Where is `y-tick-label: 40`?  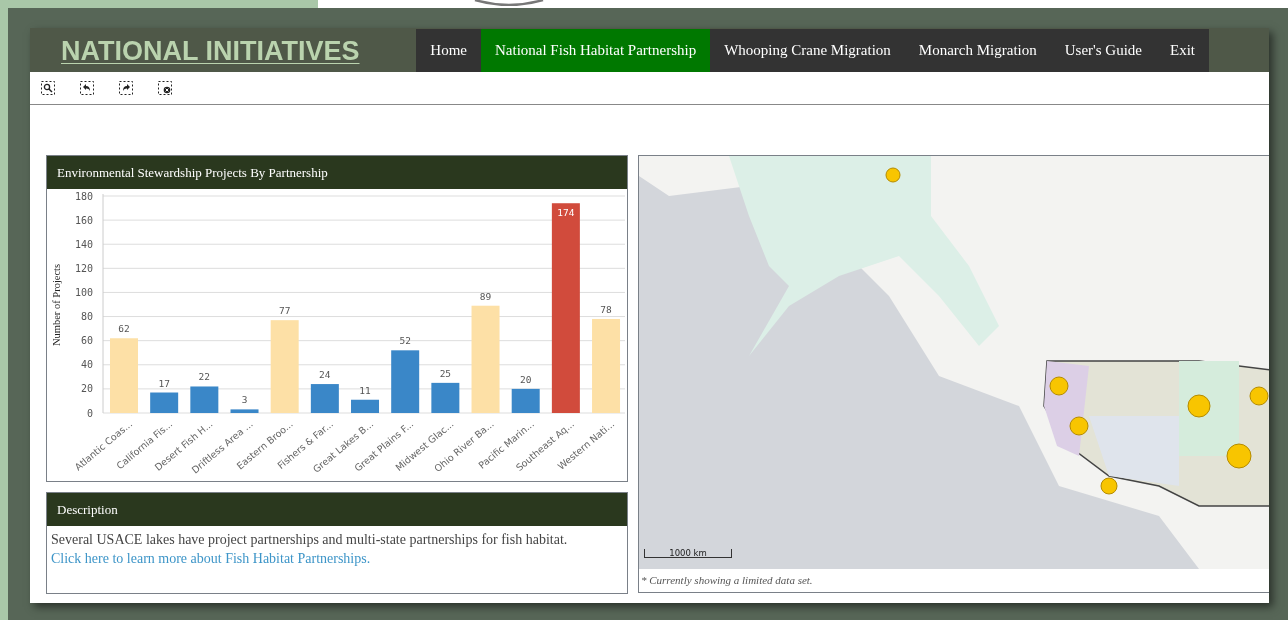
y-tick-label: 40 is located at coordinates (86, 365).